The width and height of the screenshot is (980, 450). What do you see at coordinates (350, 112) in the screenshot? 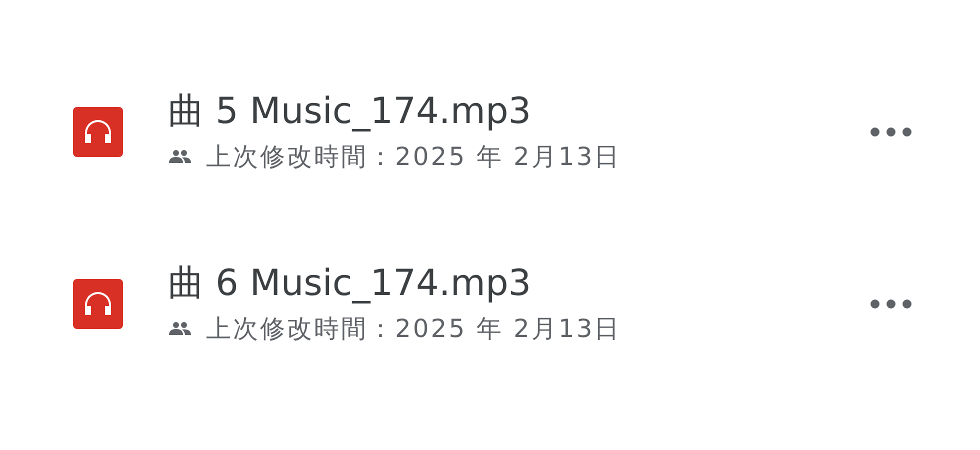
I see `file-name: 曲 5 Music_174.mp3` at bounding box center [350, 112].